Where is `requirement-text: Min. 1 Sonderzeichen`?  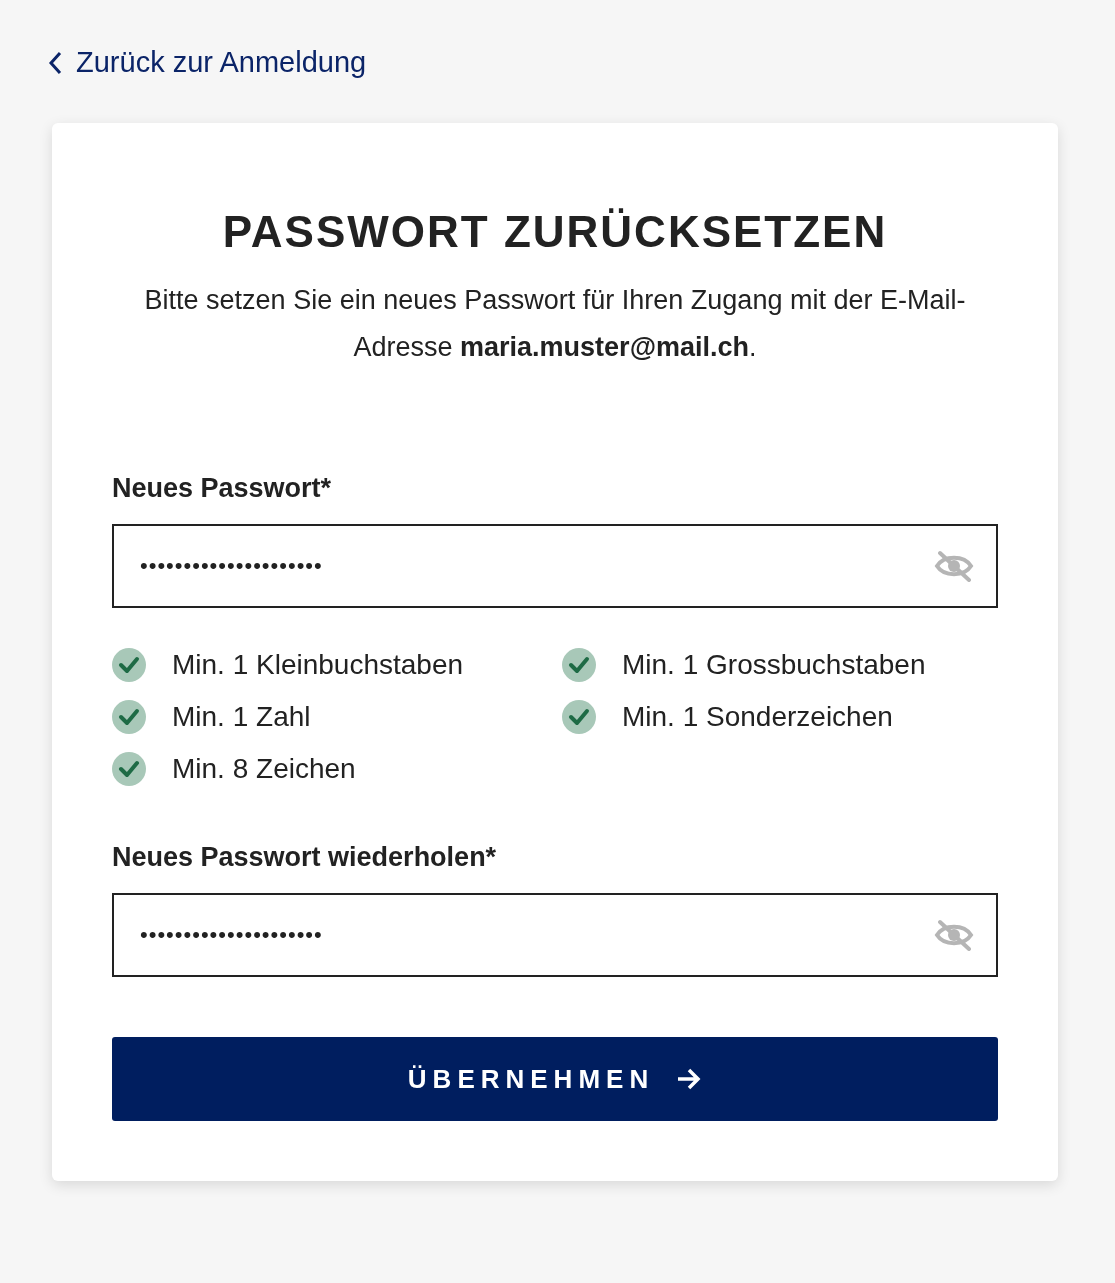 requirement-text: Min. 1 Sonderzeichen is located at coordinates (757, 717).